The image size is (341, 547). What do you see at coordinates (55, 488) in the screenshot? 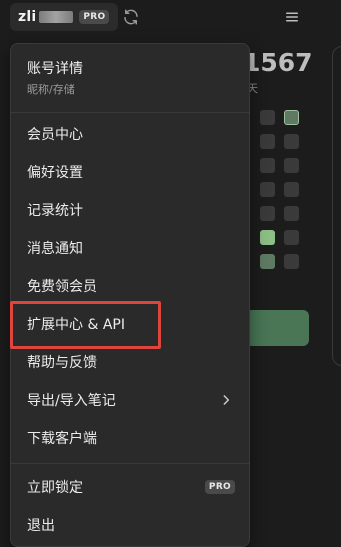
I see `menu-item-label: 立即锁定` at bounding box center [55, 488].